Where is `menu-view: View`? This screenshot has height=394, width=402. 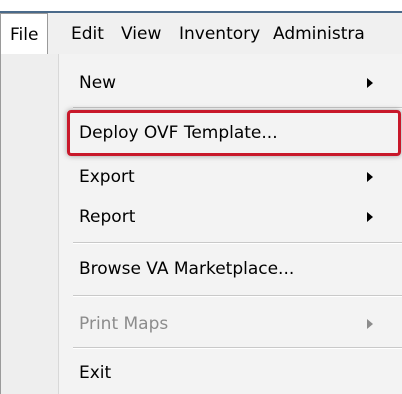 menu-view: View is located at coordinates (141, 34).